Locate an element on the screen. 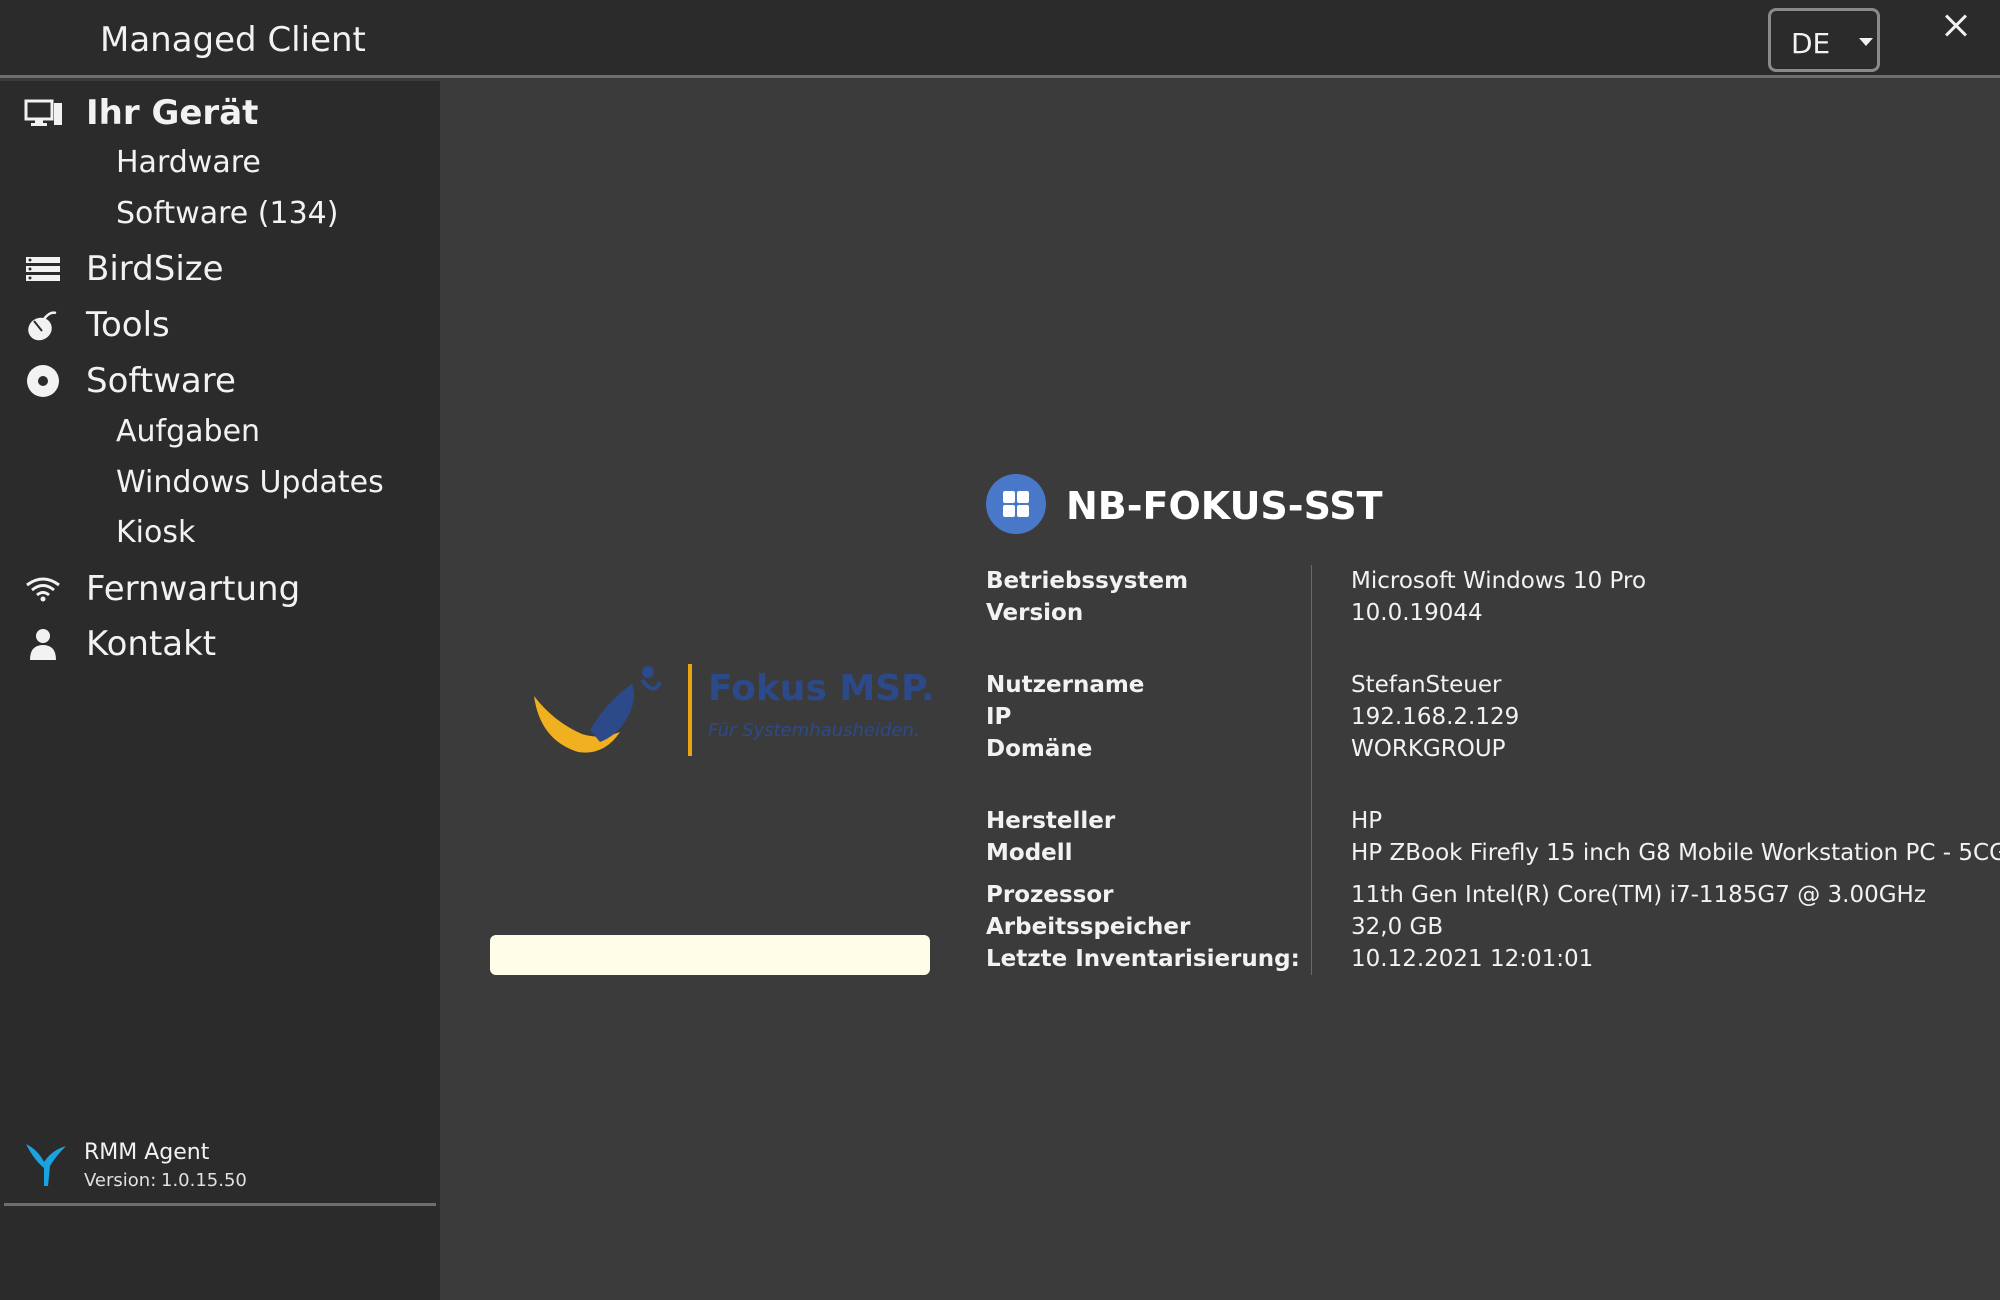 The image size is (2000, 1300). disc-icon is located at coordinates (43, 381).